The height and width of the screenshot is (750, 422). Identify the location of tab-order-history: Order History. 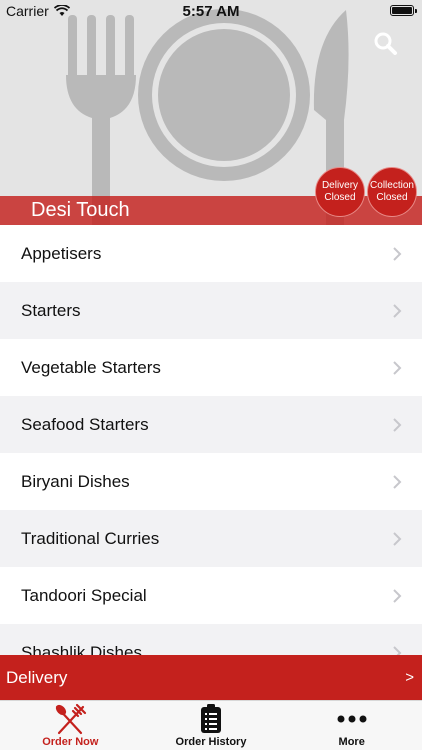
(211, 725).